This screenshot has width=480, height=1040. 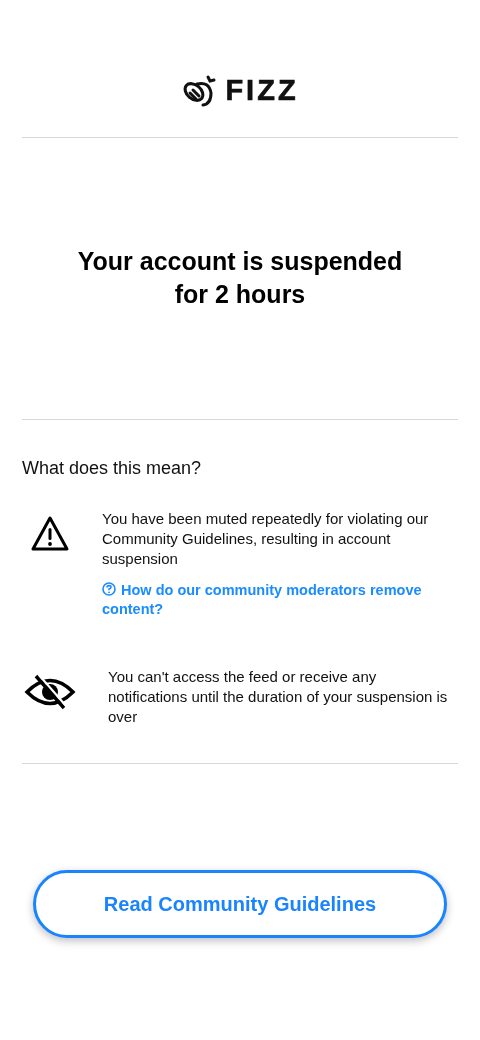 I want to click on guidelines-button: Read Community Guidelines, so click(x=240, y=904).